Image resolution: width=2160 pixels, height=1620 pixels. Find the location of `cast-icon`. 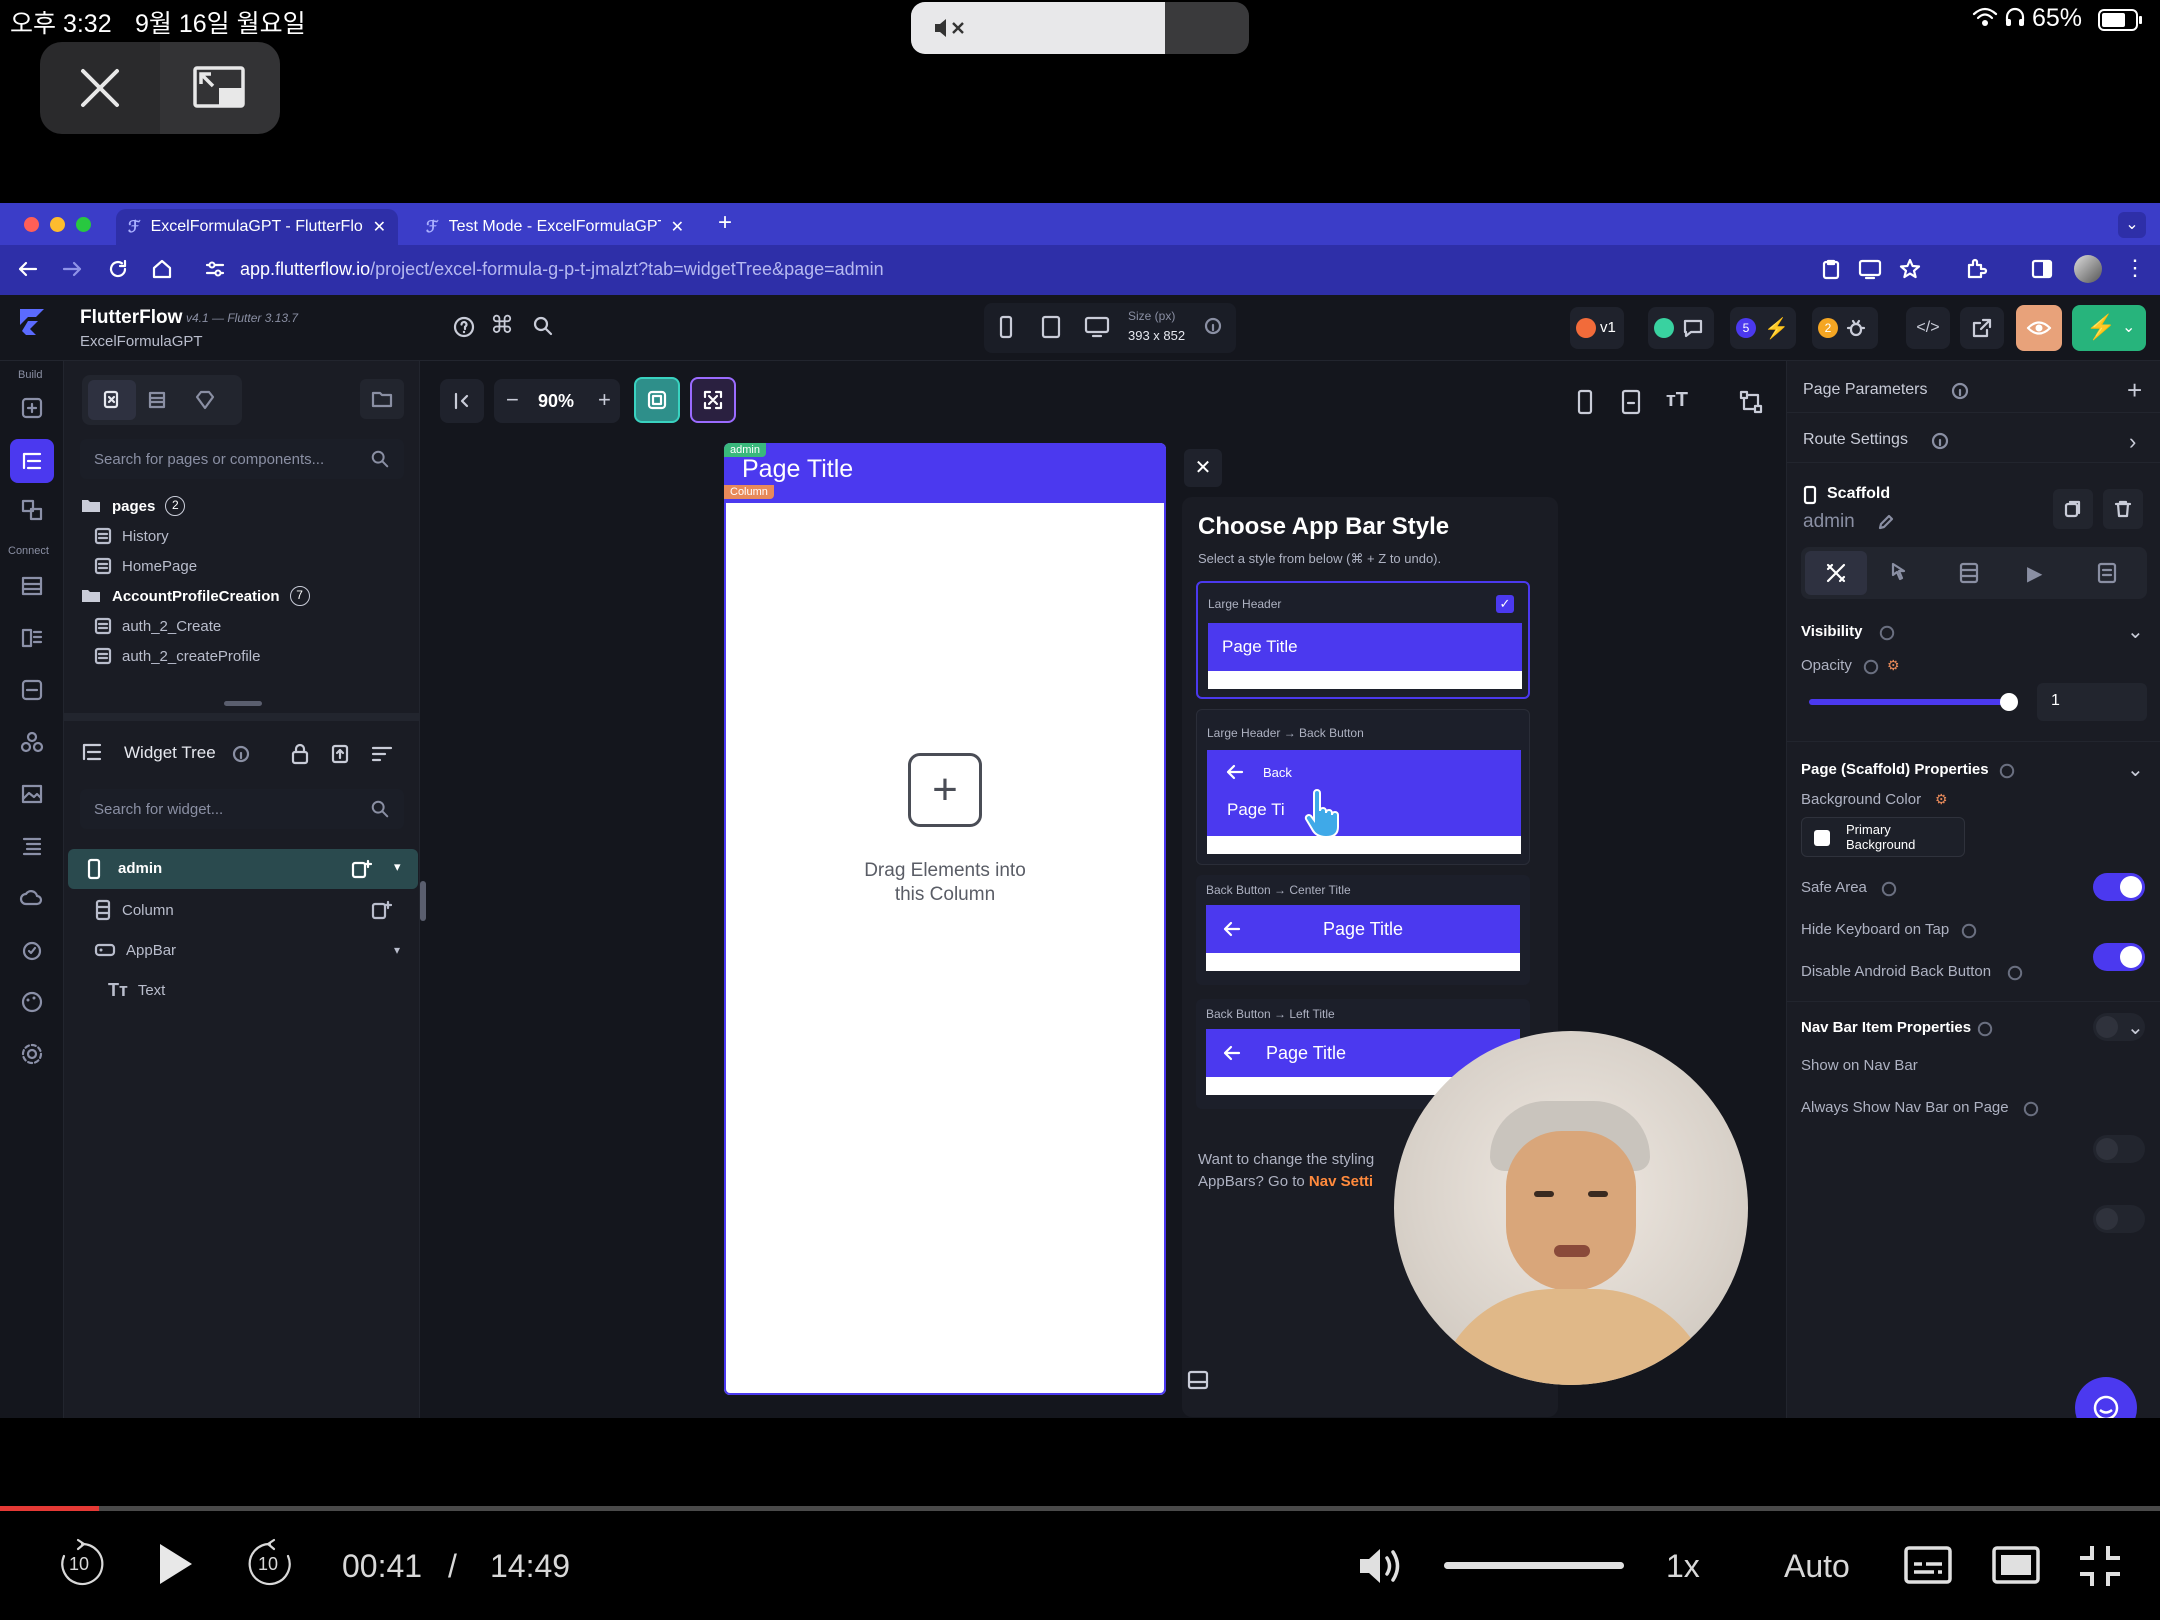

cast-icon is located at coordinates (1870, 269).